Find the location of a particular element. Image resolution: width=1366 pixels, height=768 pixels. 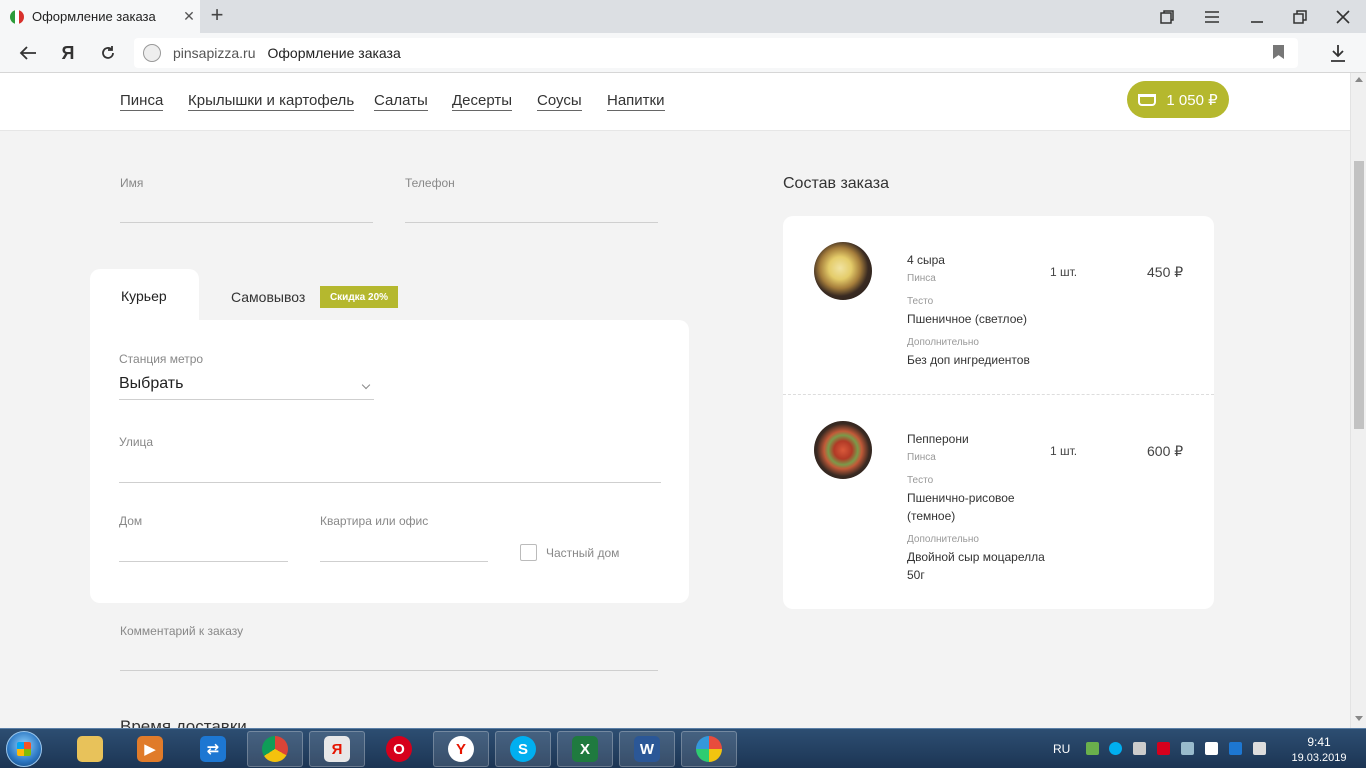

house-field is located at coordinates (203, 561).